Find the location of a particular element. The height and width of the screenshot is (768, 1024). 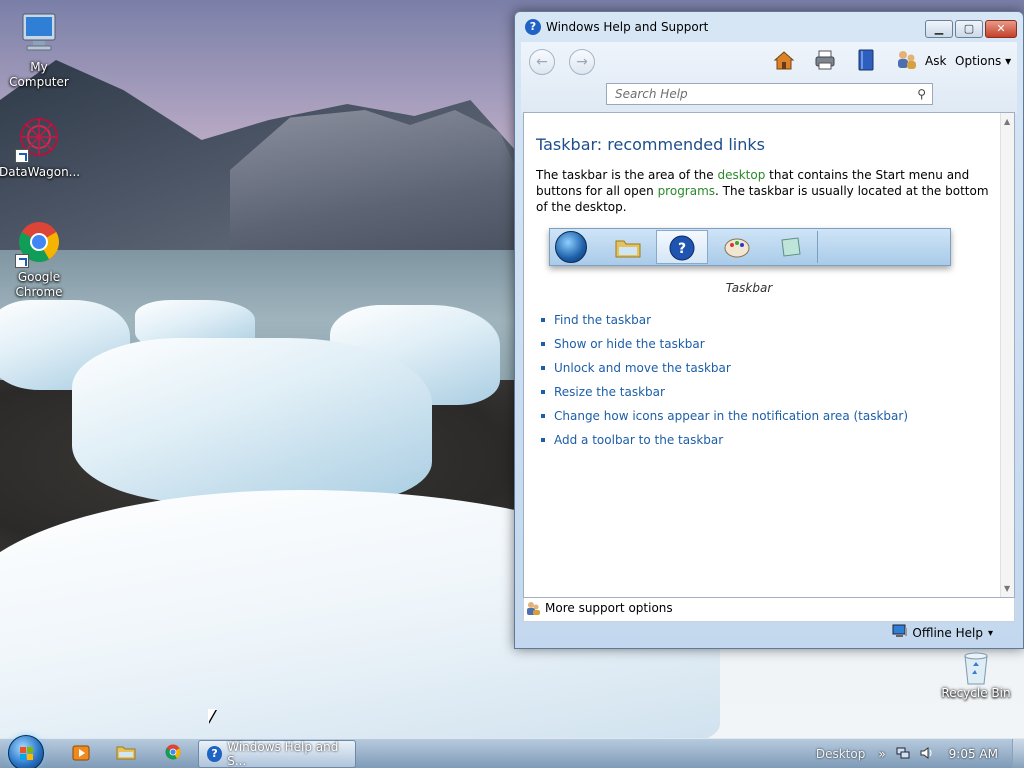

search-placeholder: Search Help is located at coordinates (651, 94).